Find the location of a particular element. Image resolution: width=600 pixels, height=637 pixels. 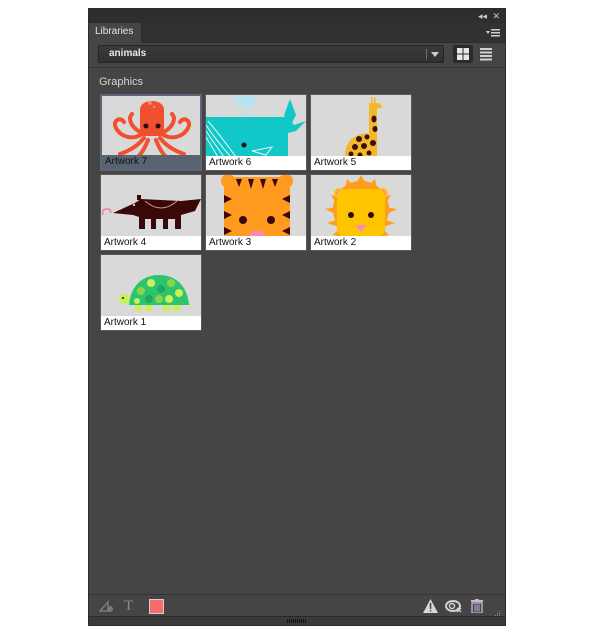

graphic-label: Artwork 1 is located at coordinates (151, 323).